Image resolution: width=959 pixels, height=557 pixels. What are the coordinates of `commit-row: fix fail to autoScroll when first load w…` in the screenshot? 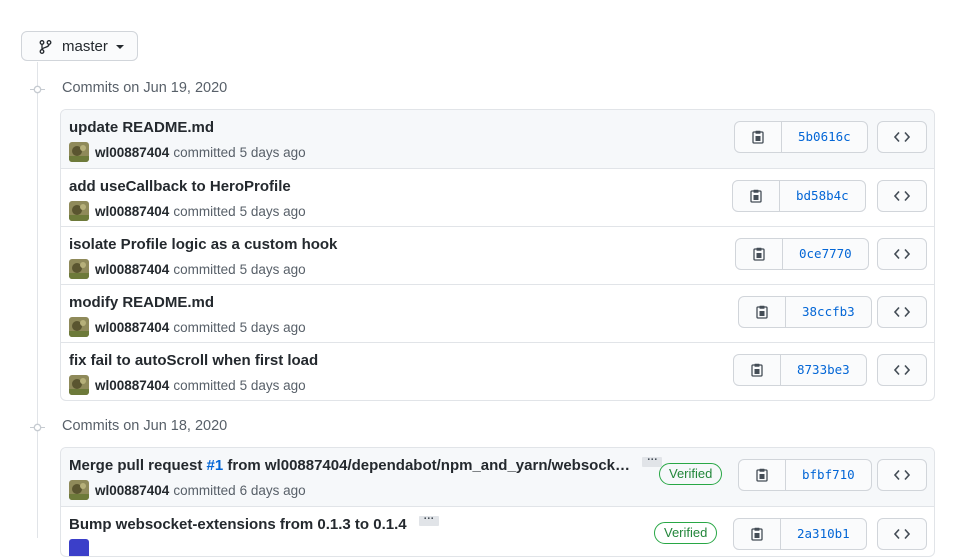 It's located at (497, 371).